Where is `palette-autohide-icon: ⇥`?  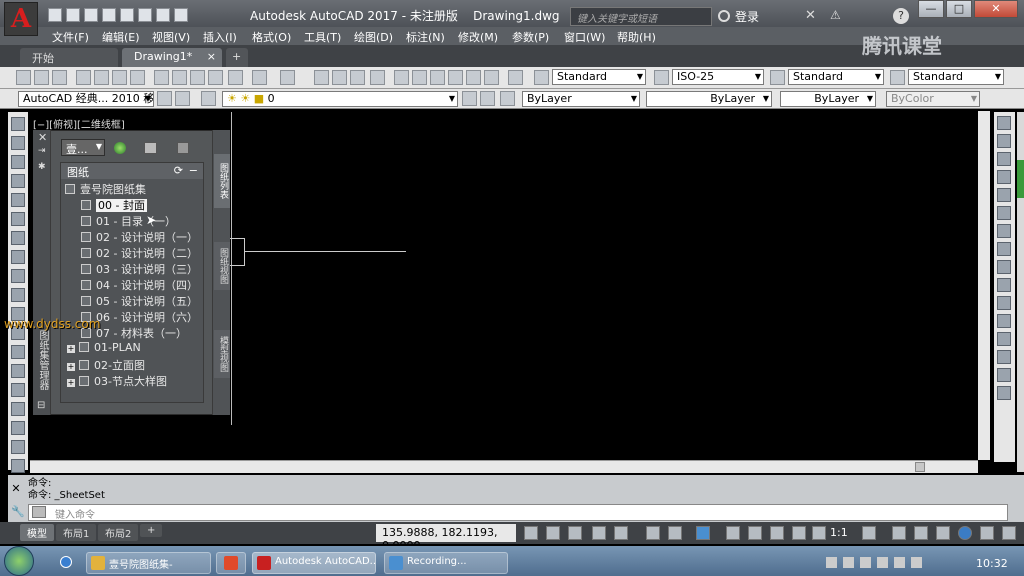 palette-autohide-icon: ⇥ is located at coordinates (42, 151).